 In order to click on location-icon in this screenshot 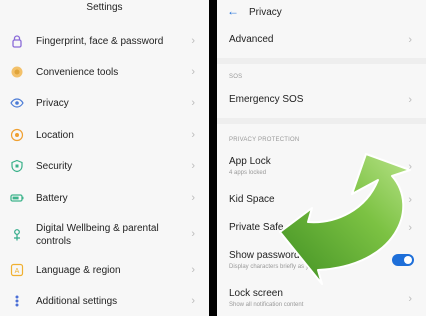, I will do `click(17, 135)`.